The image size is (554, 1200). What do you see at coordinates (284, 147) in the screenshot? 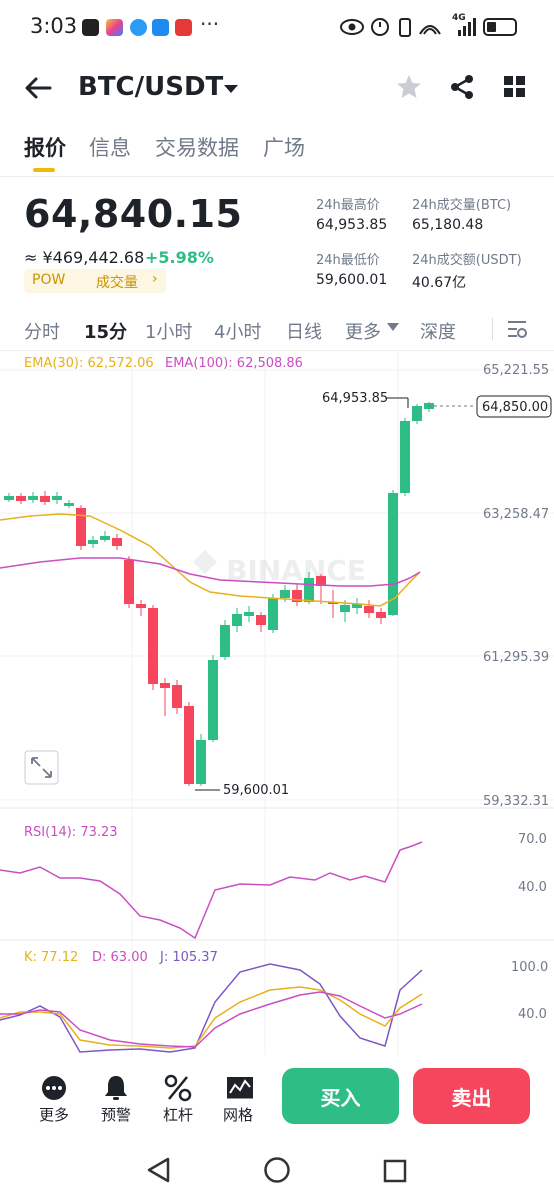
I see `tab-square: 广场` at bounding box center [284, 147].